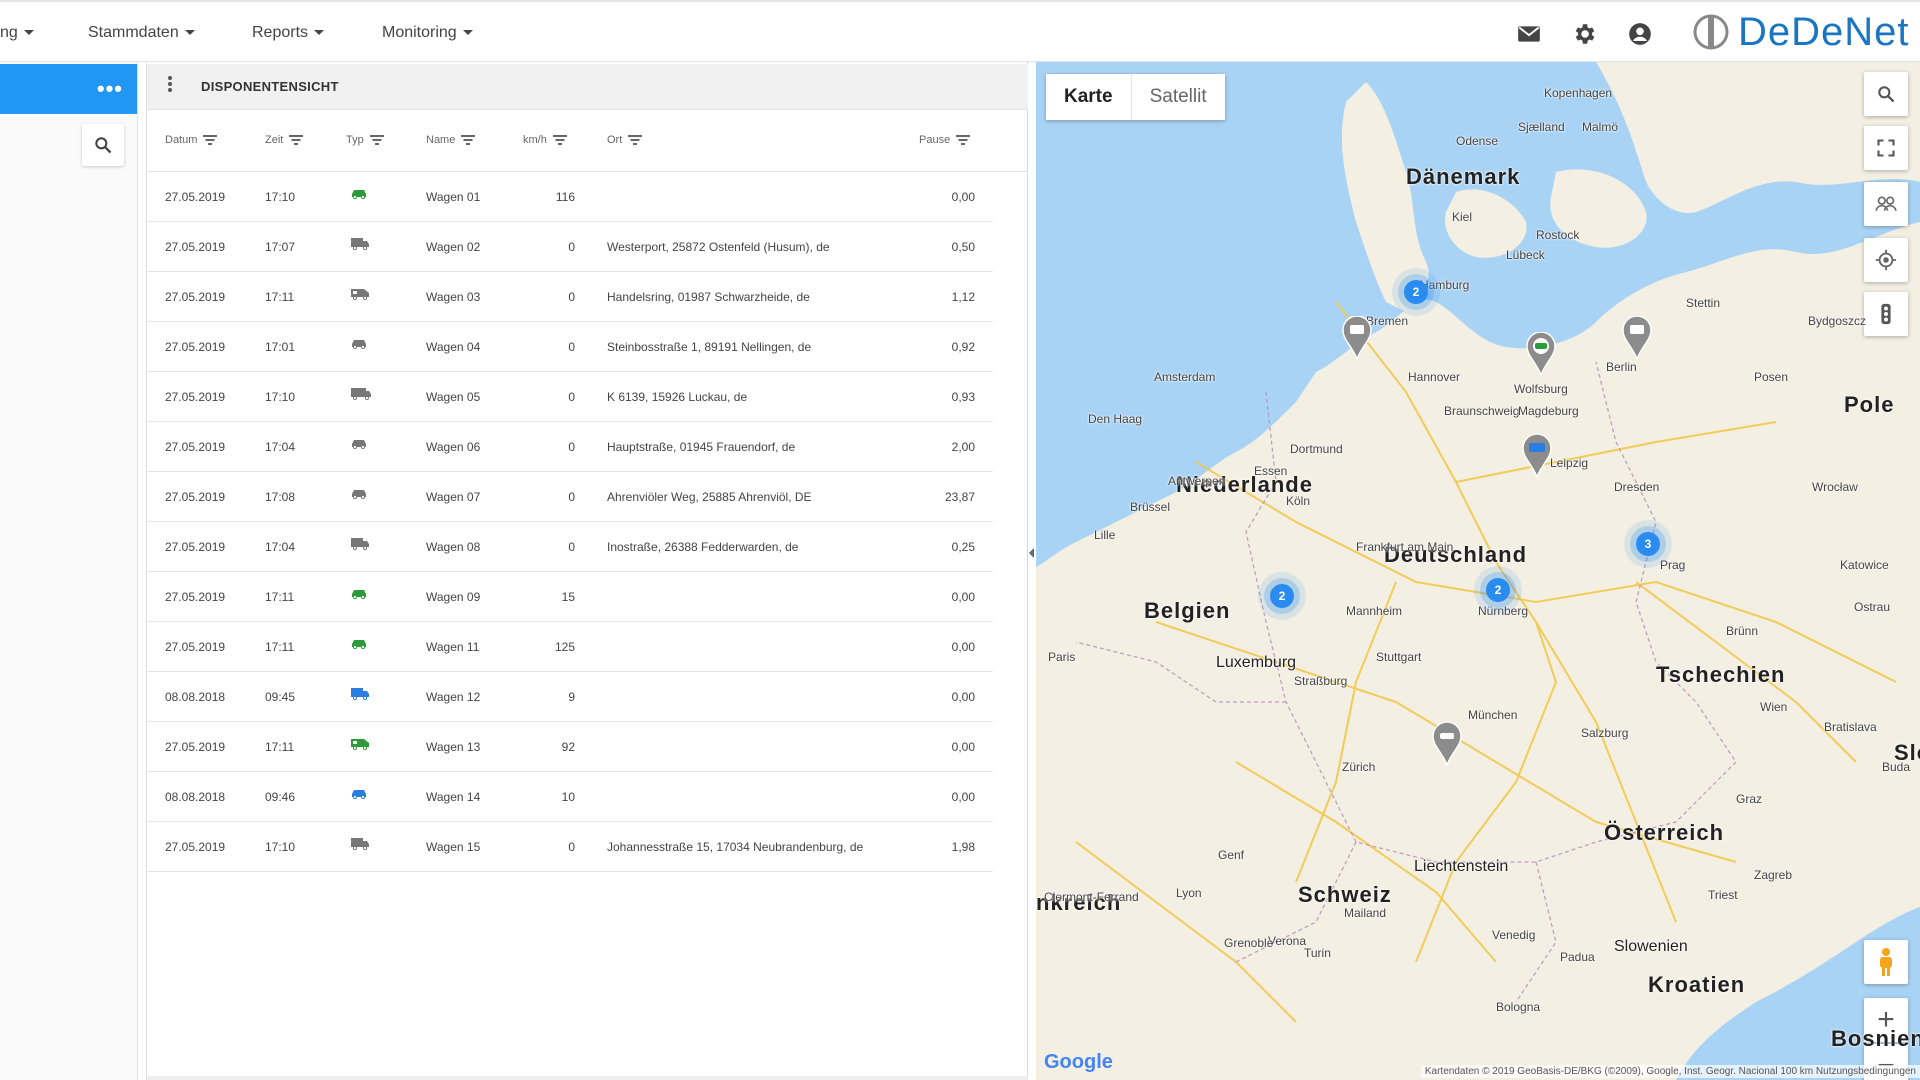 The image size is (1920, 1080). What do you see at coordinates (945, 140) in the screenshot?
I see `column-header-pause: Pause` at bounding box center [945, 140].